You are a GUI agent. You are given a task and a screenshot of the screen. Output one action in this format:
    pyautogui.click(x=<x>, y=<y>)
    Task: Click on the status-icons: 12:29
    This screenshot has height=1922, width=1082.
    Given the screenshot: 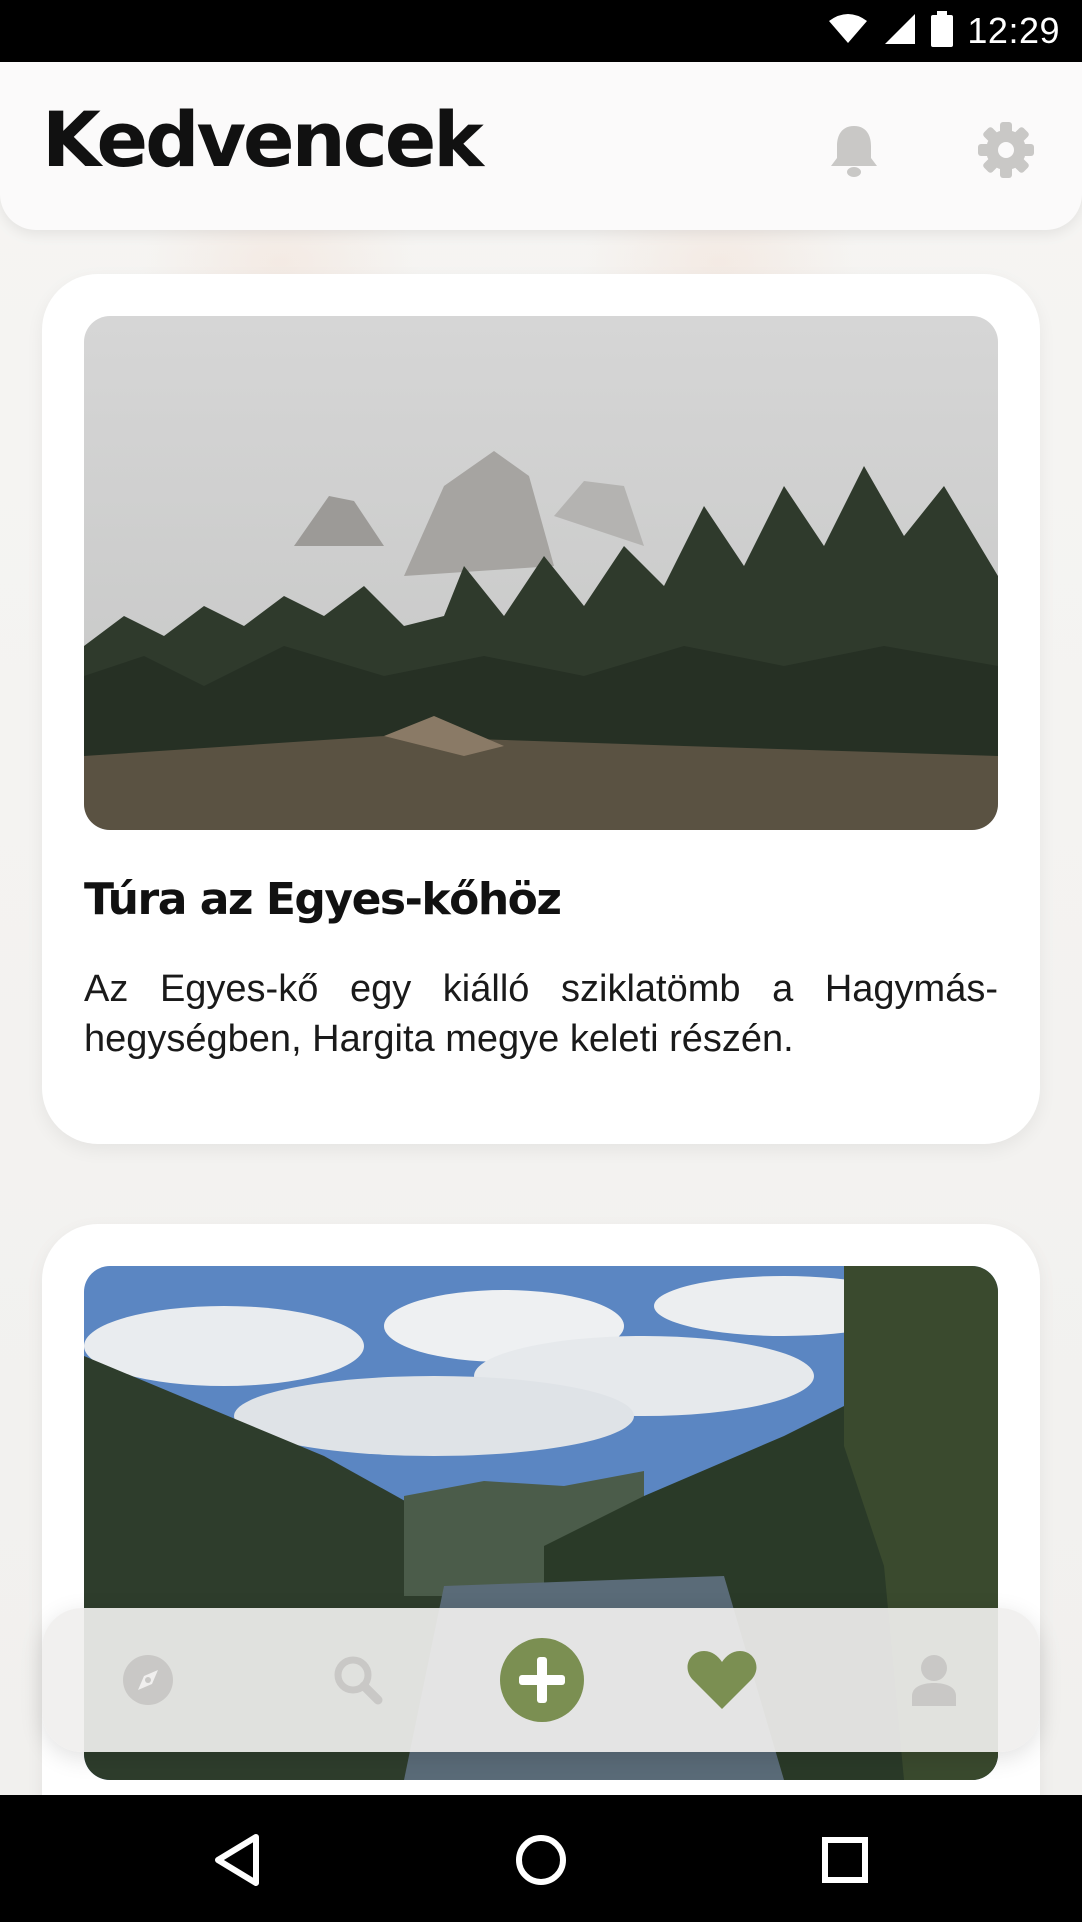 What is the action you would take?
    pyautogui.click(x=943, y=31)
    